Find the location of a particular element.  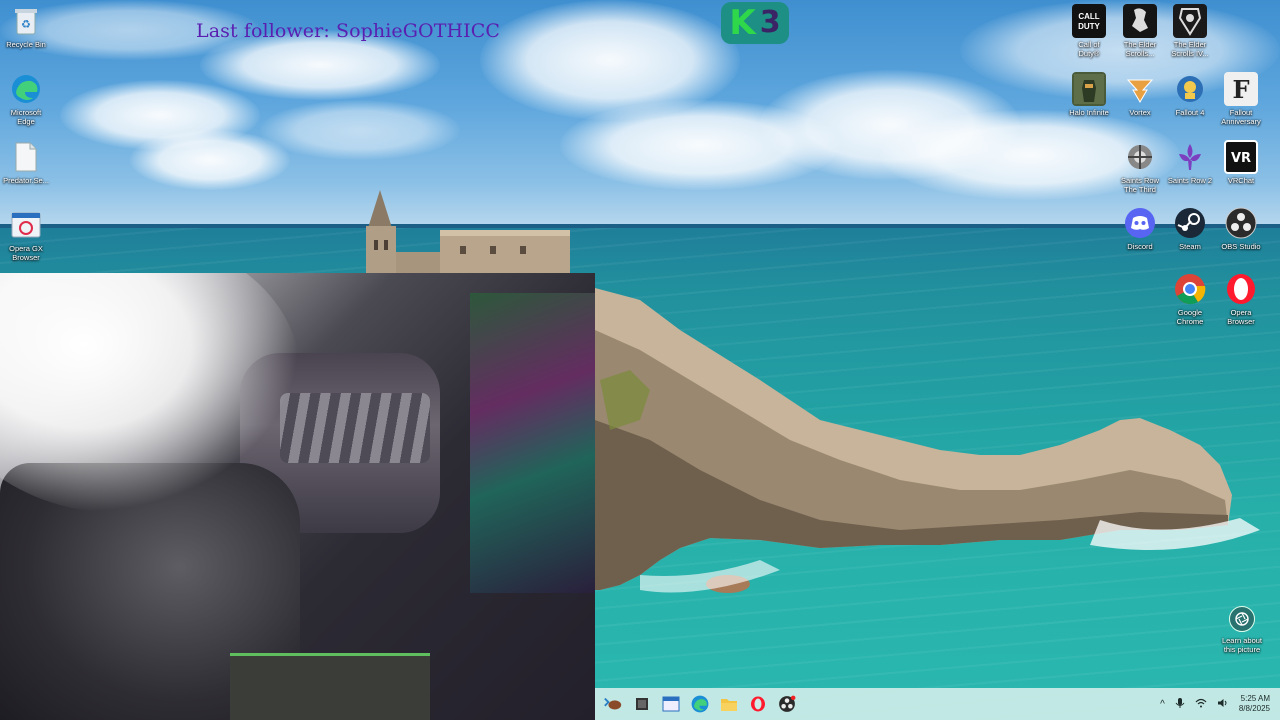

desktop-icon-saints-row-third: Saints Row The Third is located at coordinates (1140, 167).